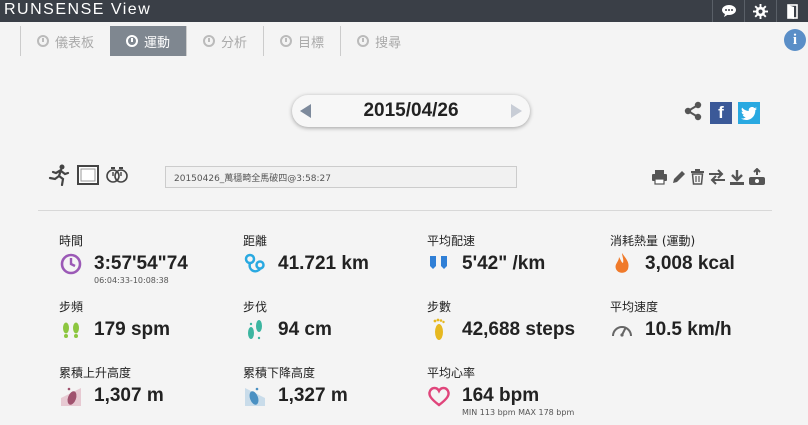 The width and height of the screenshot is (808, 425). Describe the element at coordinates (439, 264) in the screenshot. I see `pace-icon` at that location.